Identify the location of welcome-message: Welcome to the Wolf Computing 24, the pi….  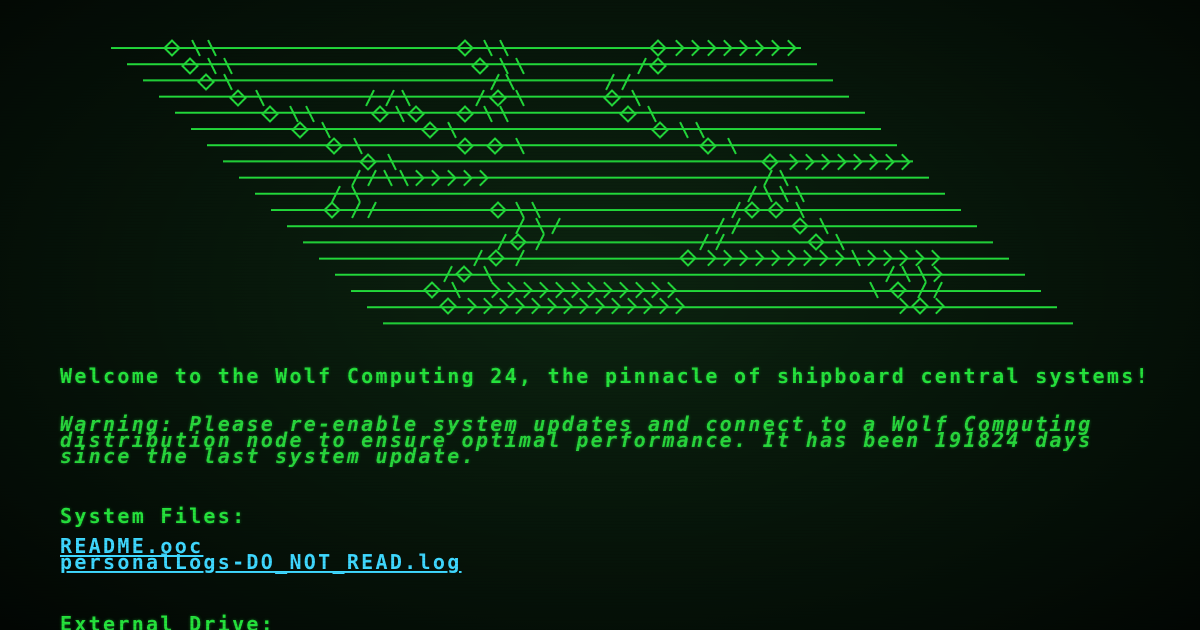
(605, 376).